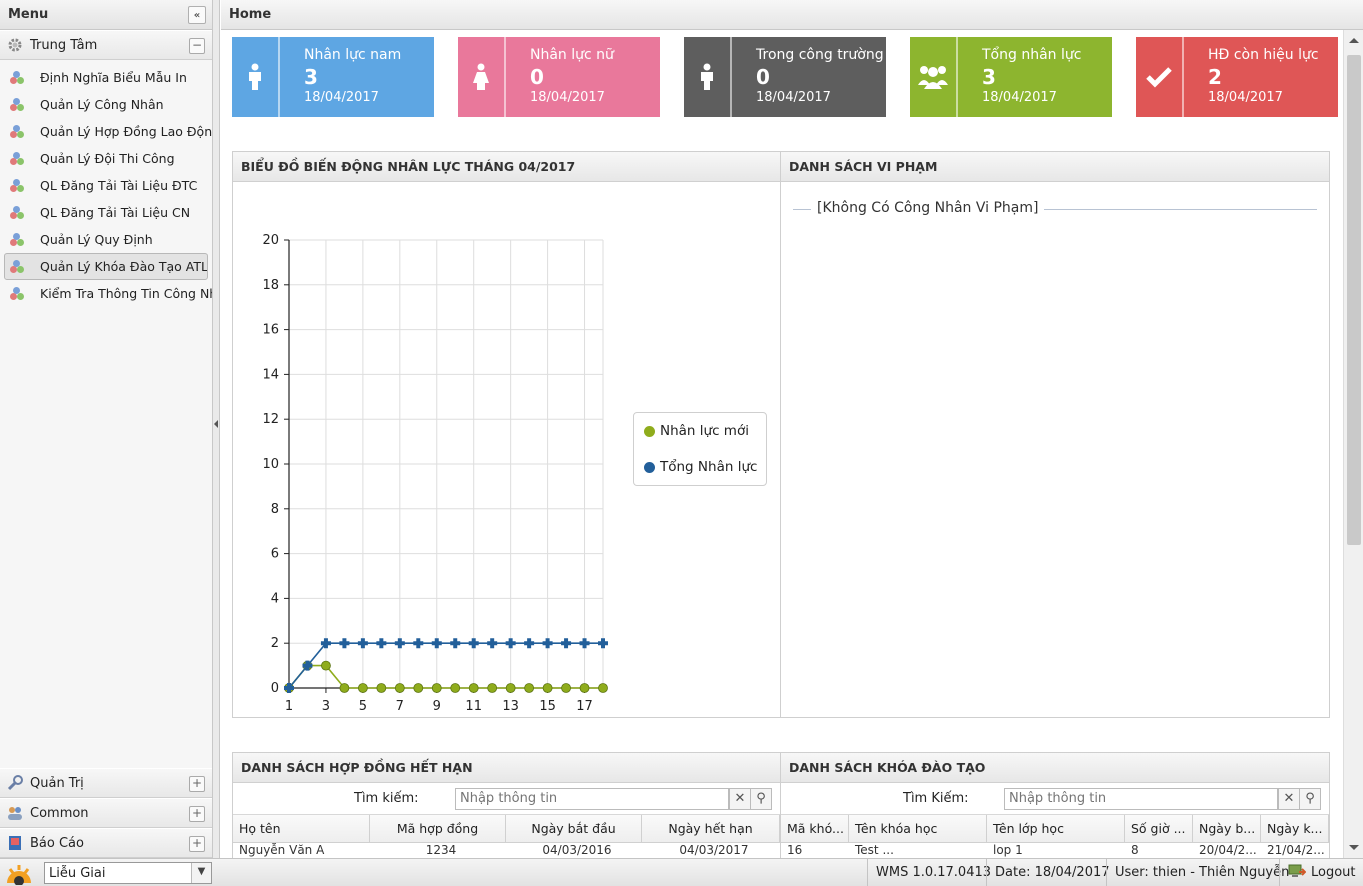 This screenshot has height=886, width=1363. What do you see at coordinates (574, 828) in the screenshot?
I see `column-header: Ngày bắt đầu` at bounding box center [574, 828].